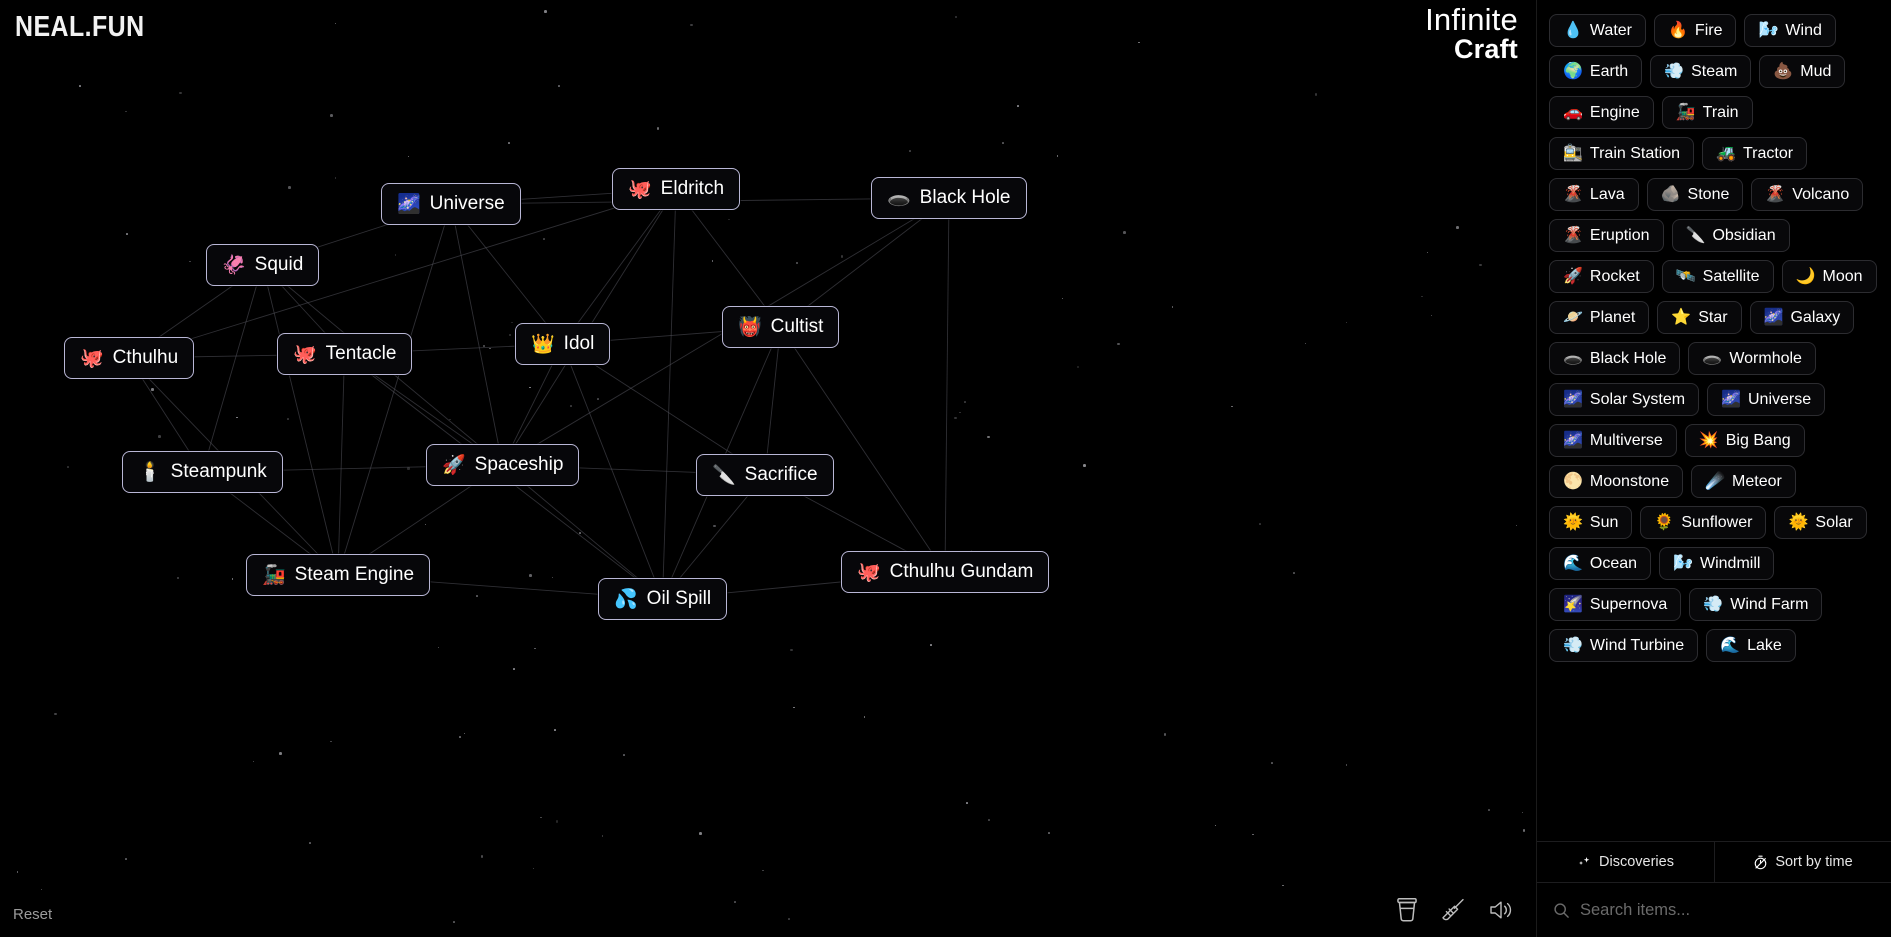 The image size is (1891, 937). Describe the element at coordinates (1597, 30) in the screenshot. I see `sidebar-item-water: 💧 Water` at that location.